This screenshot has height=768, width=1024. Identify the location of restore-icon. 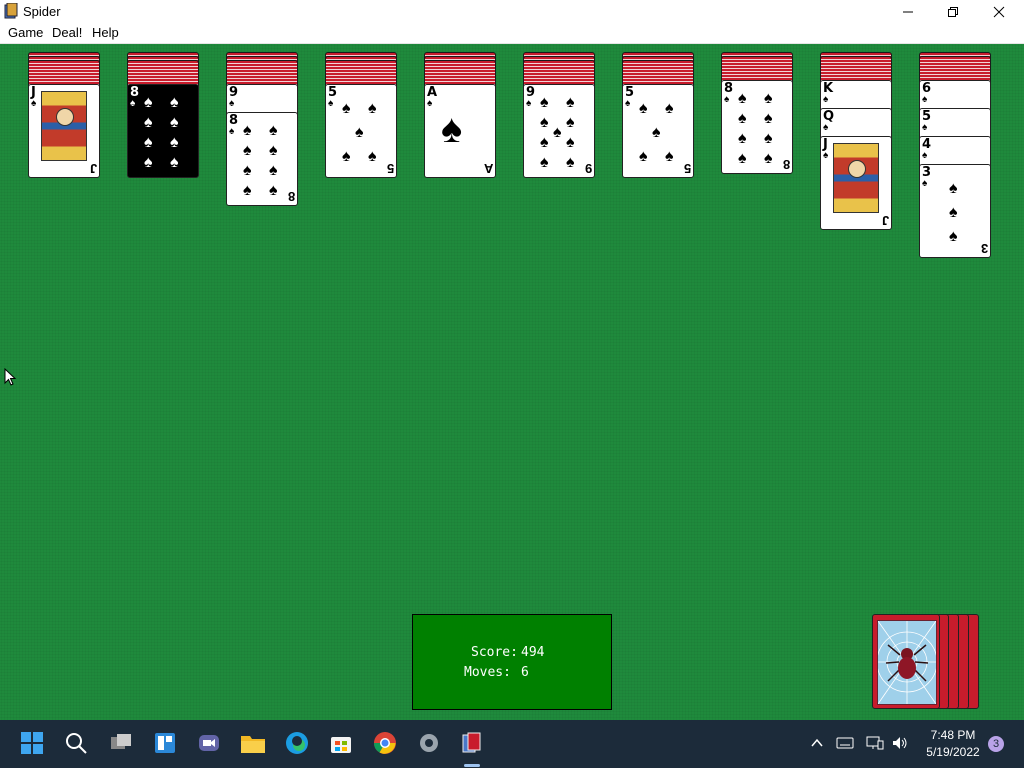
(953, 11).